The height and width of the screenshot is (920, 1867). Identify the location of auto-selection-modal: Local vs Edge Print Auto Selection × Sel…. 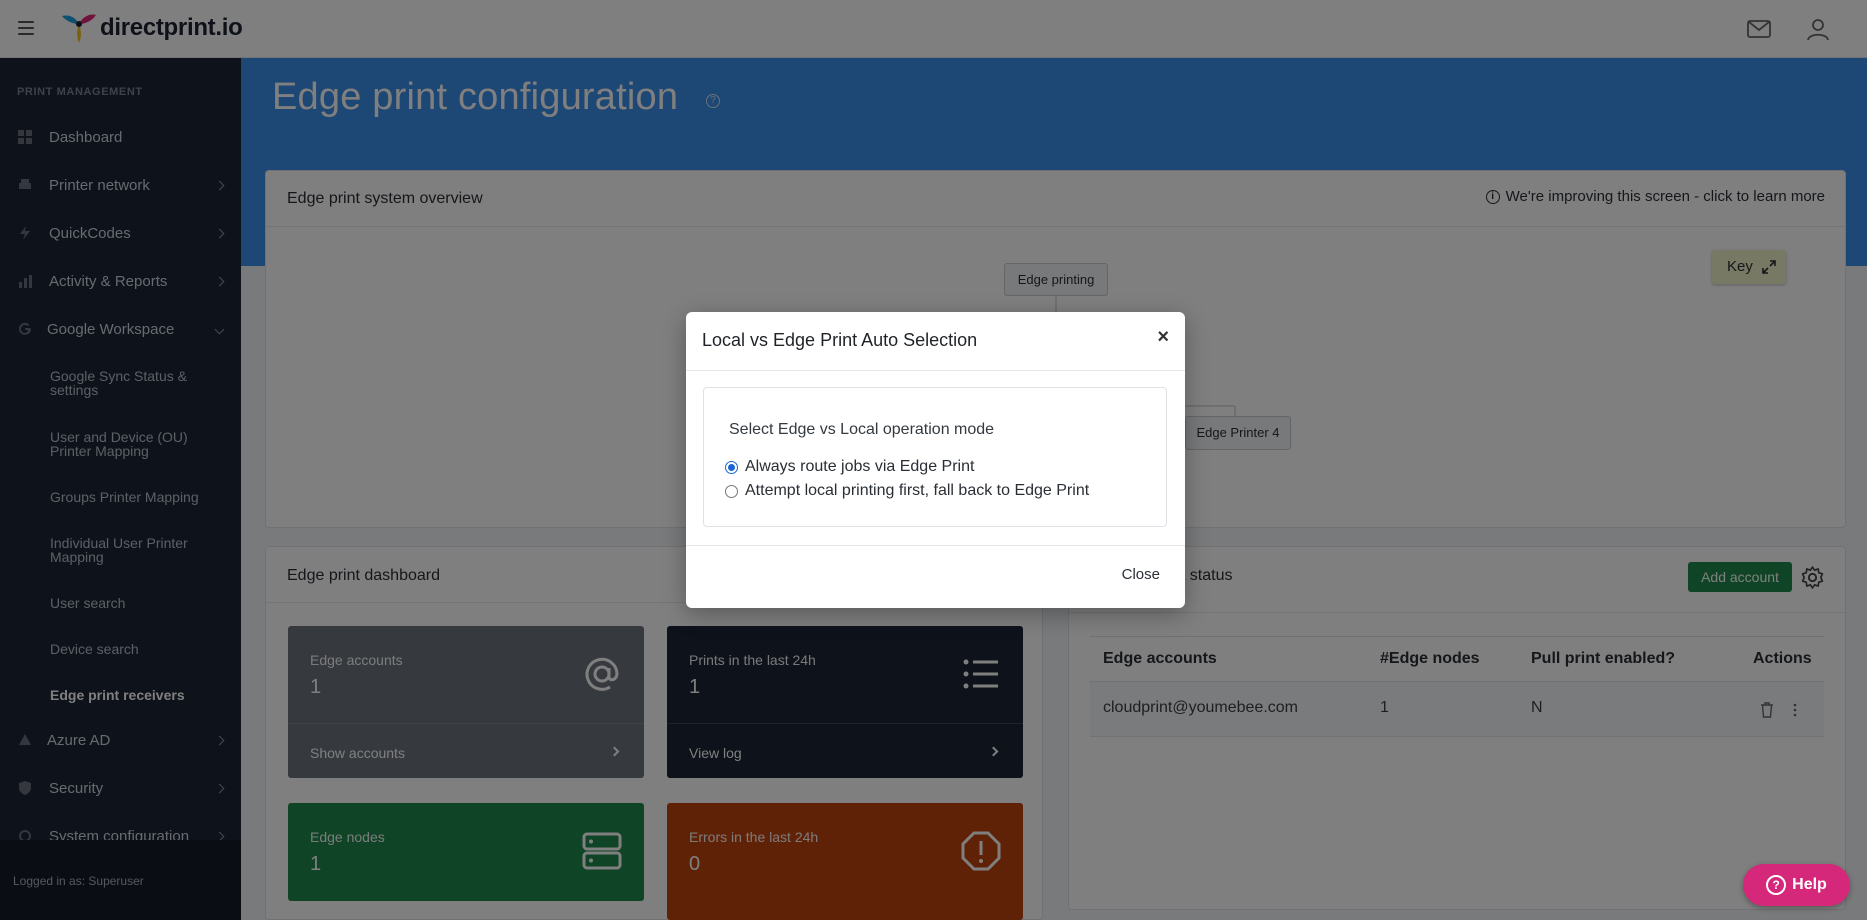
(935, 460).